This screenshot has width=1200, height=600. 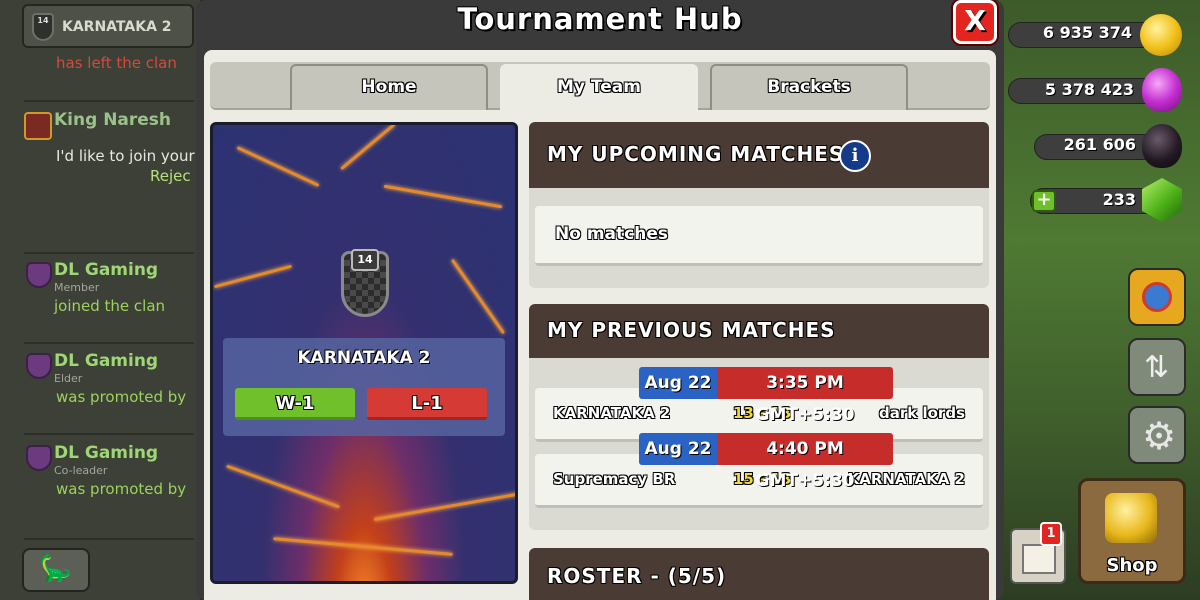 What do you see at coordinates (110, 306) in the screenshot?
I see `chat-message-text: joined the clan` at bounding box center [110, 306].